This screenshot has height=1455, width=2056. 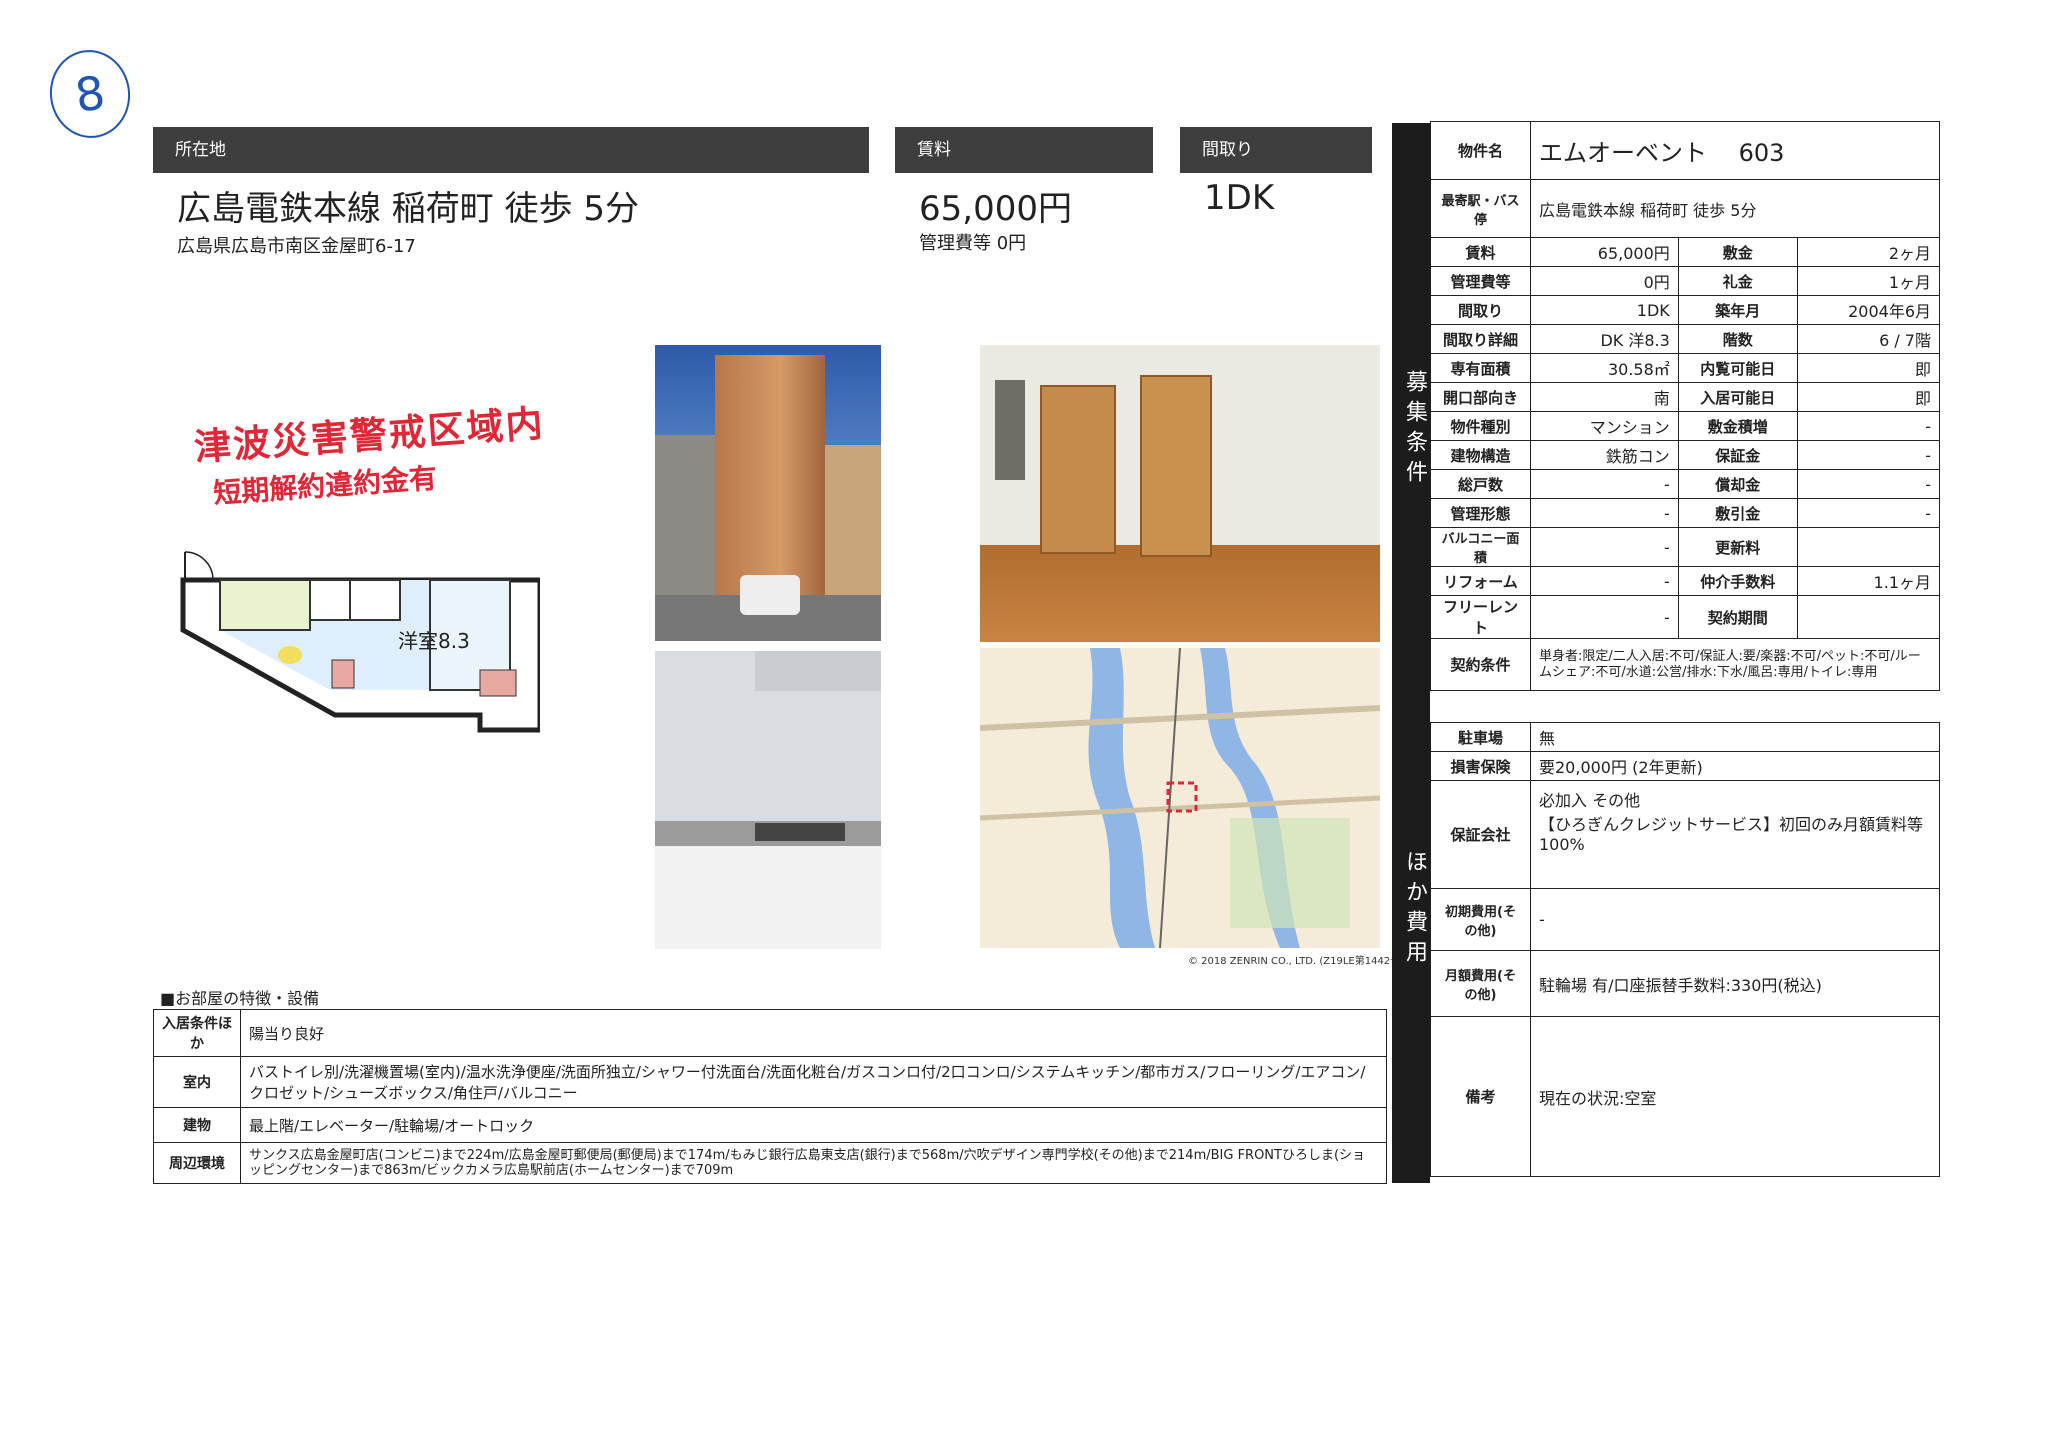 What do you see at coordinates (1868, 339) in the screenshot?
I see `spec-value: 6 / 7階` at bounding box center [1868, 339].